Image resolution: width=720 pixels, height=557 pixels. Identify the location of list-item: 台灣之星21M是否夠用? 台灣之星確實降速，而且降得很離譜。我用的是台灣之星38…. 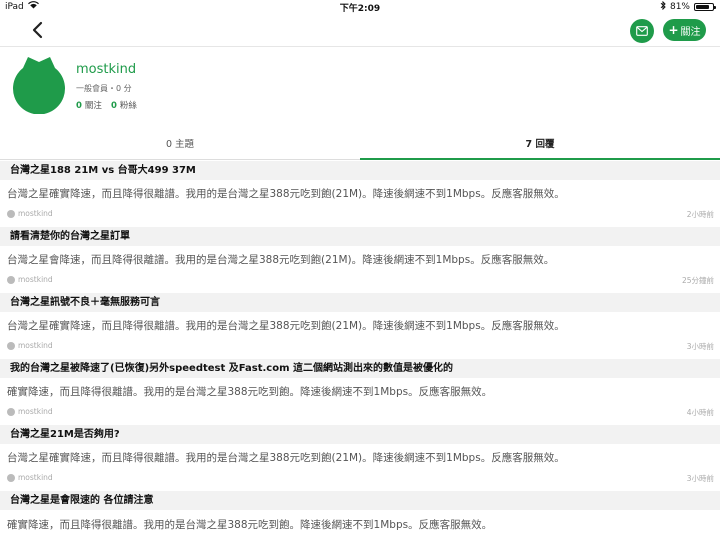
(360, 458).